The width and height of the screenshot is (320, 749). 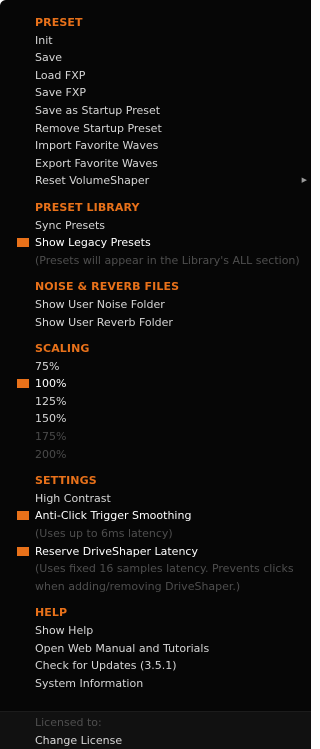 I want to click on menu-item: Load FXP, so click(x=155, y=76).